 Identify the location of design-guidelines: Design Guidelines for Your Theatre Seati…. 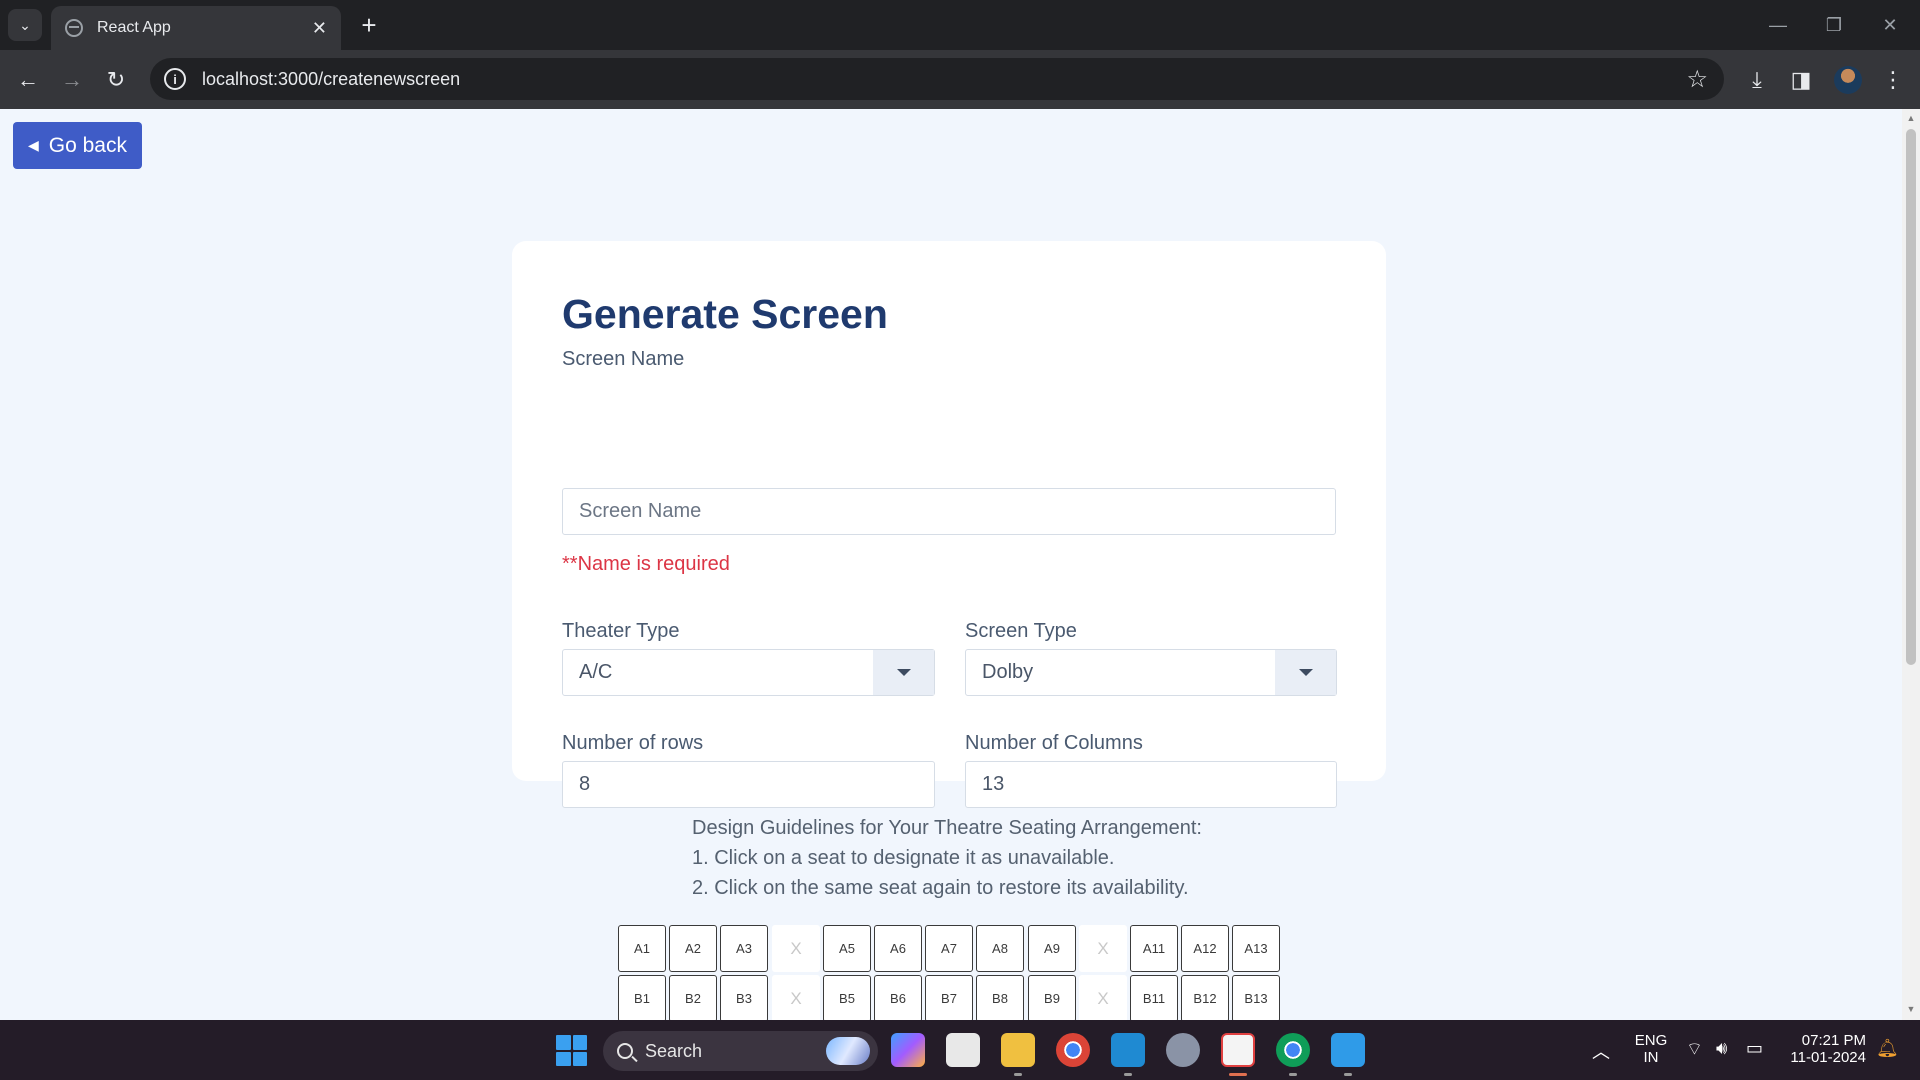
(947, 858).